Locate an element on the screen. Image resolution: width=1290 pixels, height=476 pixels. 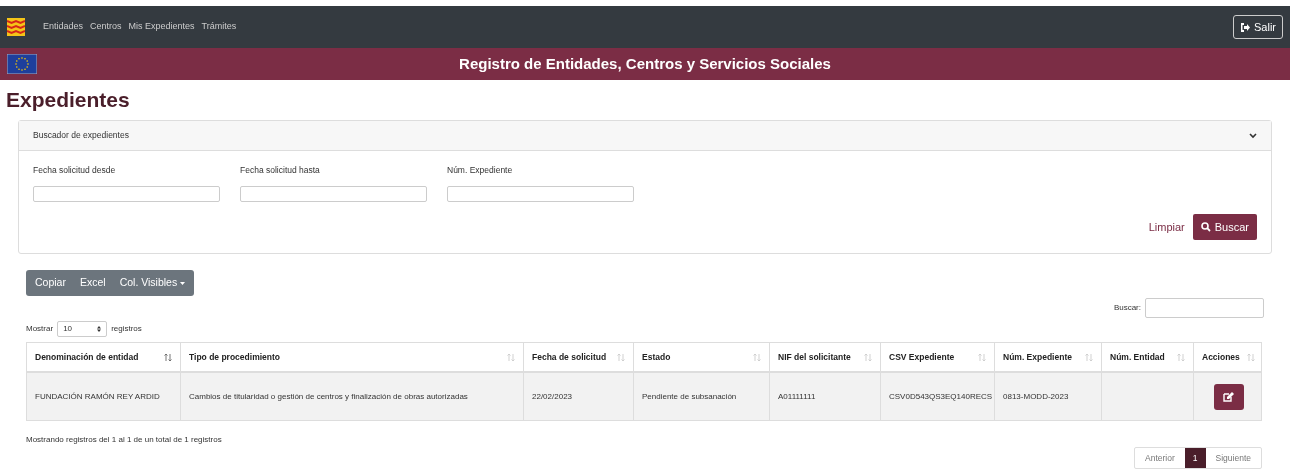
nav-link: Centros is located at coordinates (106, 27).